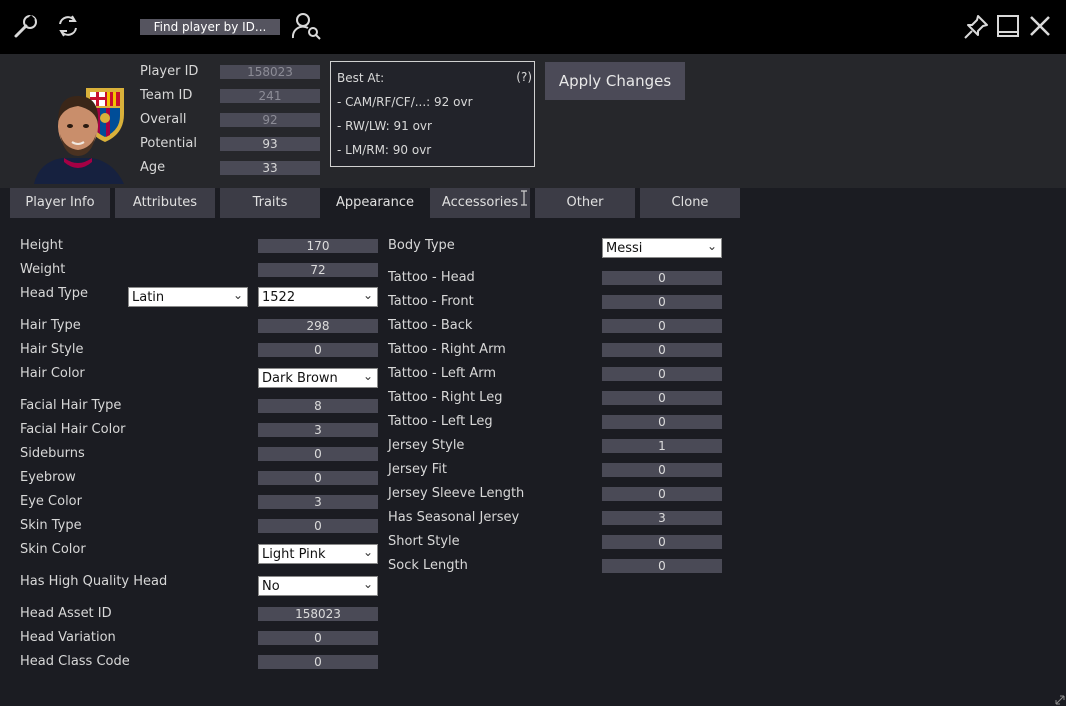 The image size is (1066, 706). I want to click on head-asset-id-field: 158023, so click(318, 614).